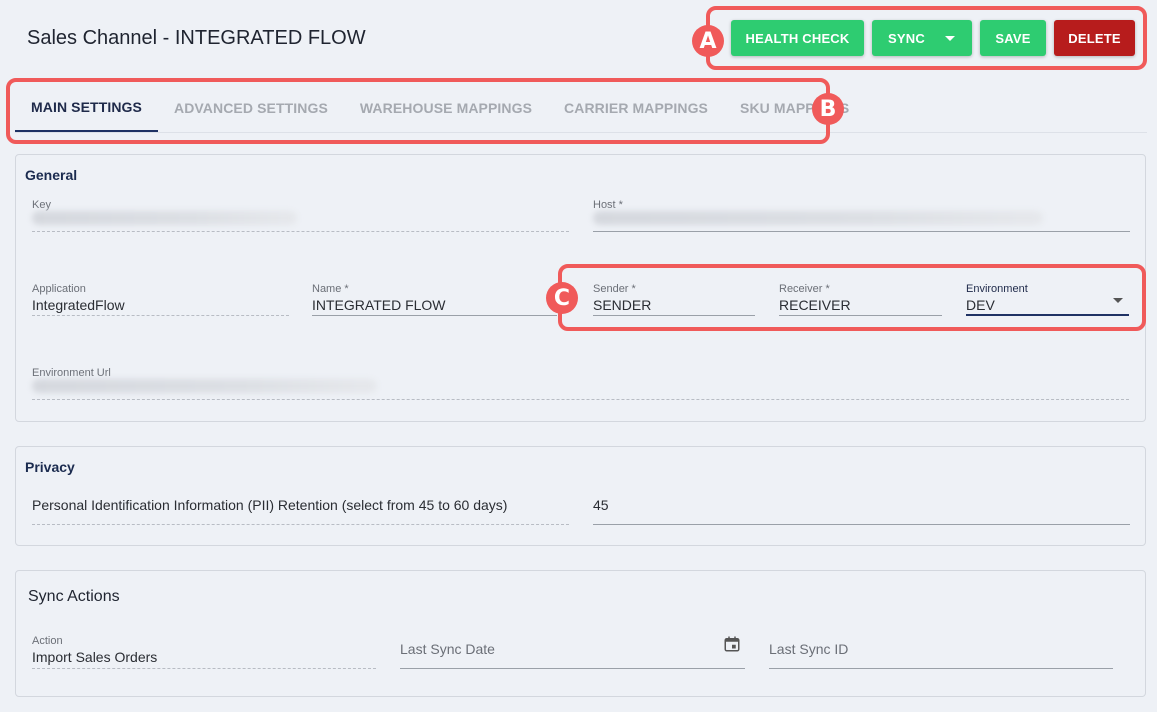 This screenshot has height=712, width=1157. I want to click on toolbar: HEALTH CHECK SYNC SAVE DELETE, so click(933, 38).